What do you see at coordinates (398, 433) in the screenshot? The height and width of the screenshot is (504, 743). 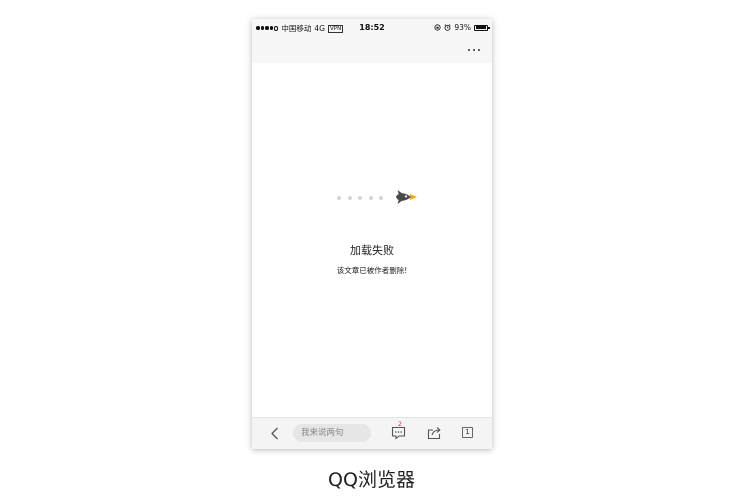 I see `comment-icon` at bounding box center [398, 433].